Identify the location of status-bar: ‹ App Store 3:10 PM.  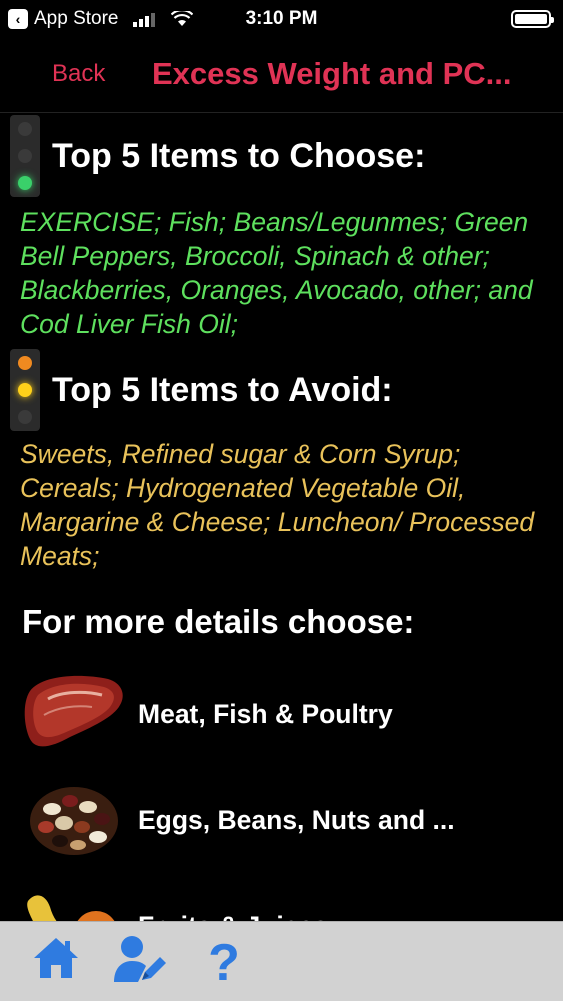
(281, 20).